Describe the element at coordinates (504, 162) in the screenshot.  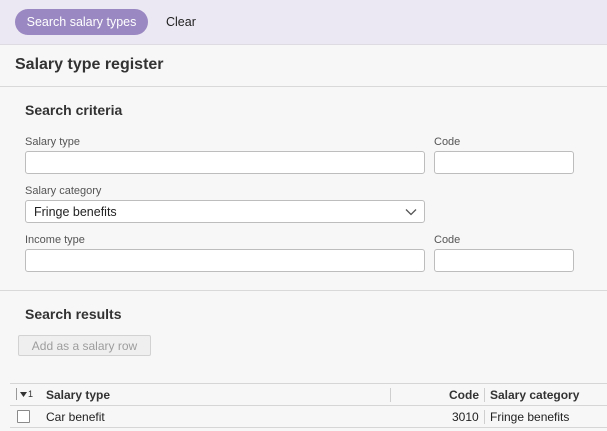
I see `salary-type-code-input` at that location.